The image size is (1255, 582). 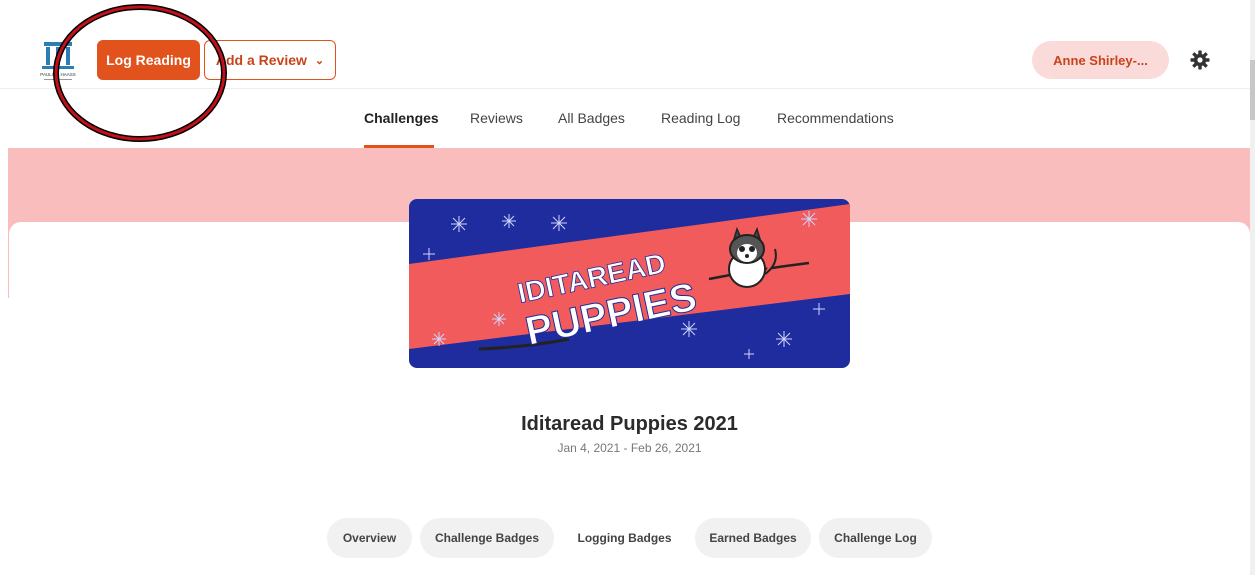 I want to click on add-review-button: Add a Review ⌄, so click(x=270, y=60).